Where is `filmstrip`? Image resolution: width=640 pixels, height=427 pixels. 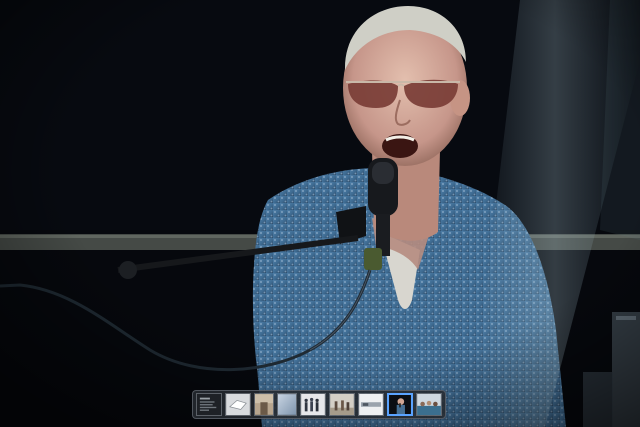
filmstrip is located at coordinates (319, 404).